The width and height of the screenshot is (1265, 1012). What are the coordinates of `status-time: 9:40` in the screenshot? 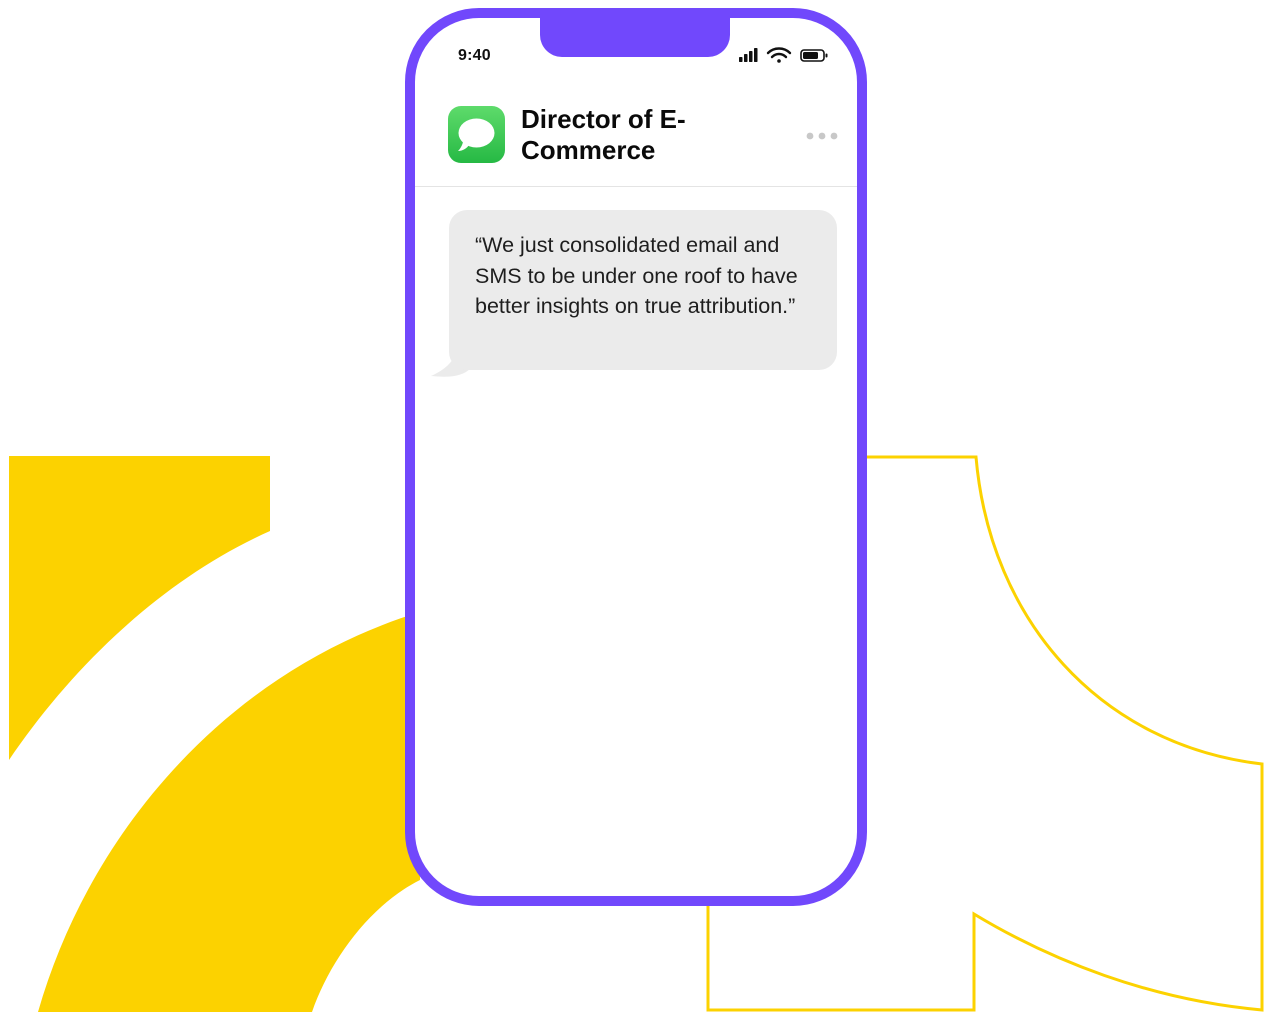 It's located at (474, 55).